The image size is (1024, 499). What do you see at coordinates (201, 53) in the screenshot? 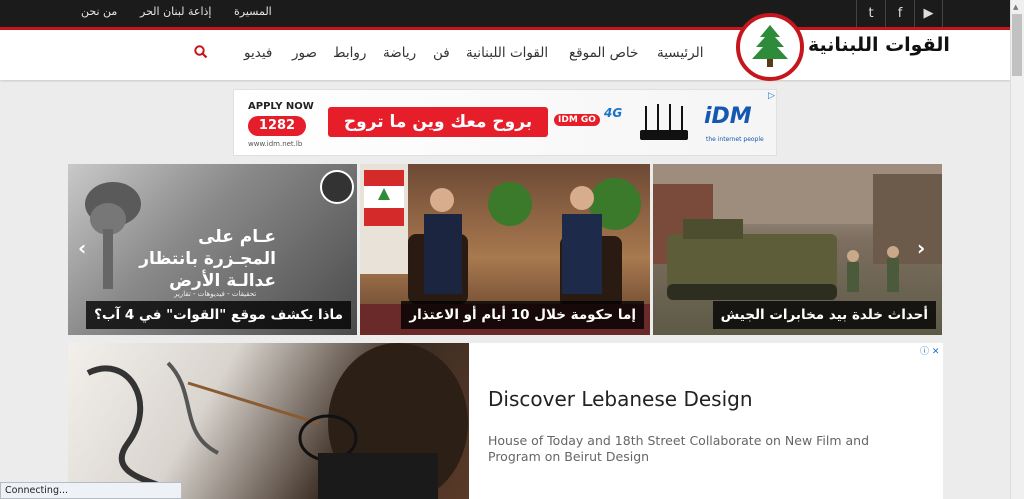
I see `search-icon` at bounding box center [201, 53].